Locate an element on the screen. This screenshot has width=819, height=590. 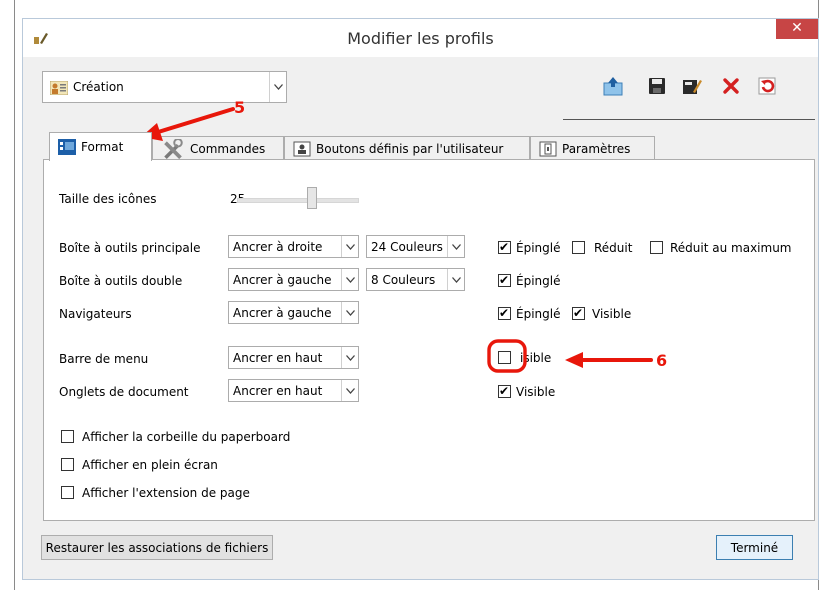
edit-icon is located at coordinates (692, 86).